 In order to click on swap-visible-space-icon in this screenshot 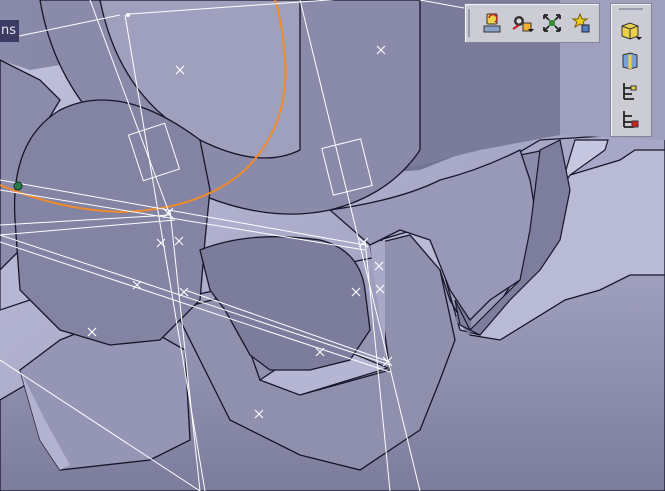, I will do `click(492, 23)`.